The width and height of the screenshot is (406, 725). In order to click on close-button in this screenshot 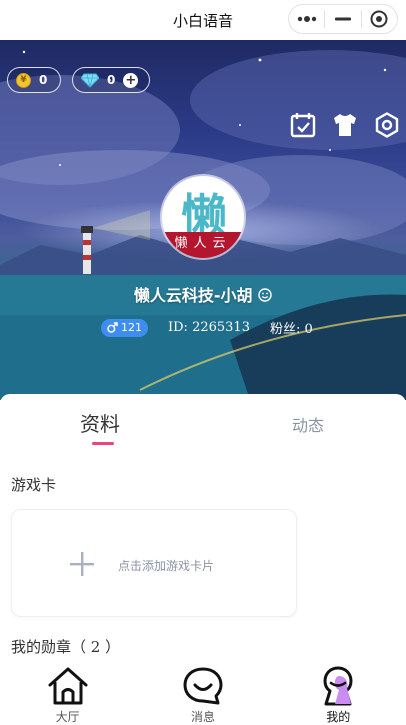, I will do `click(379, 19)`.